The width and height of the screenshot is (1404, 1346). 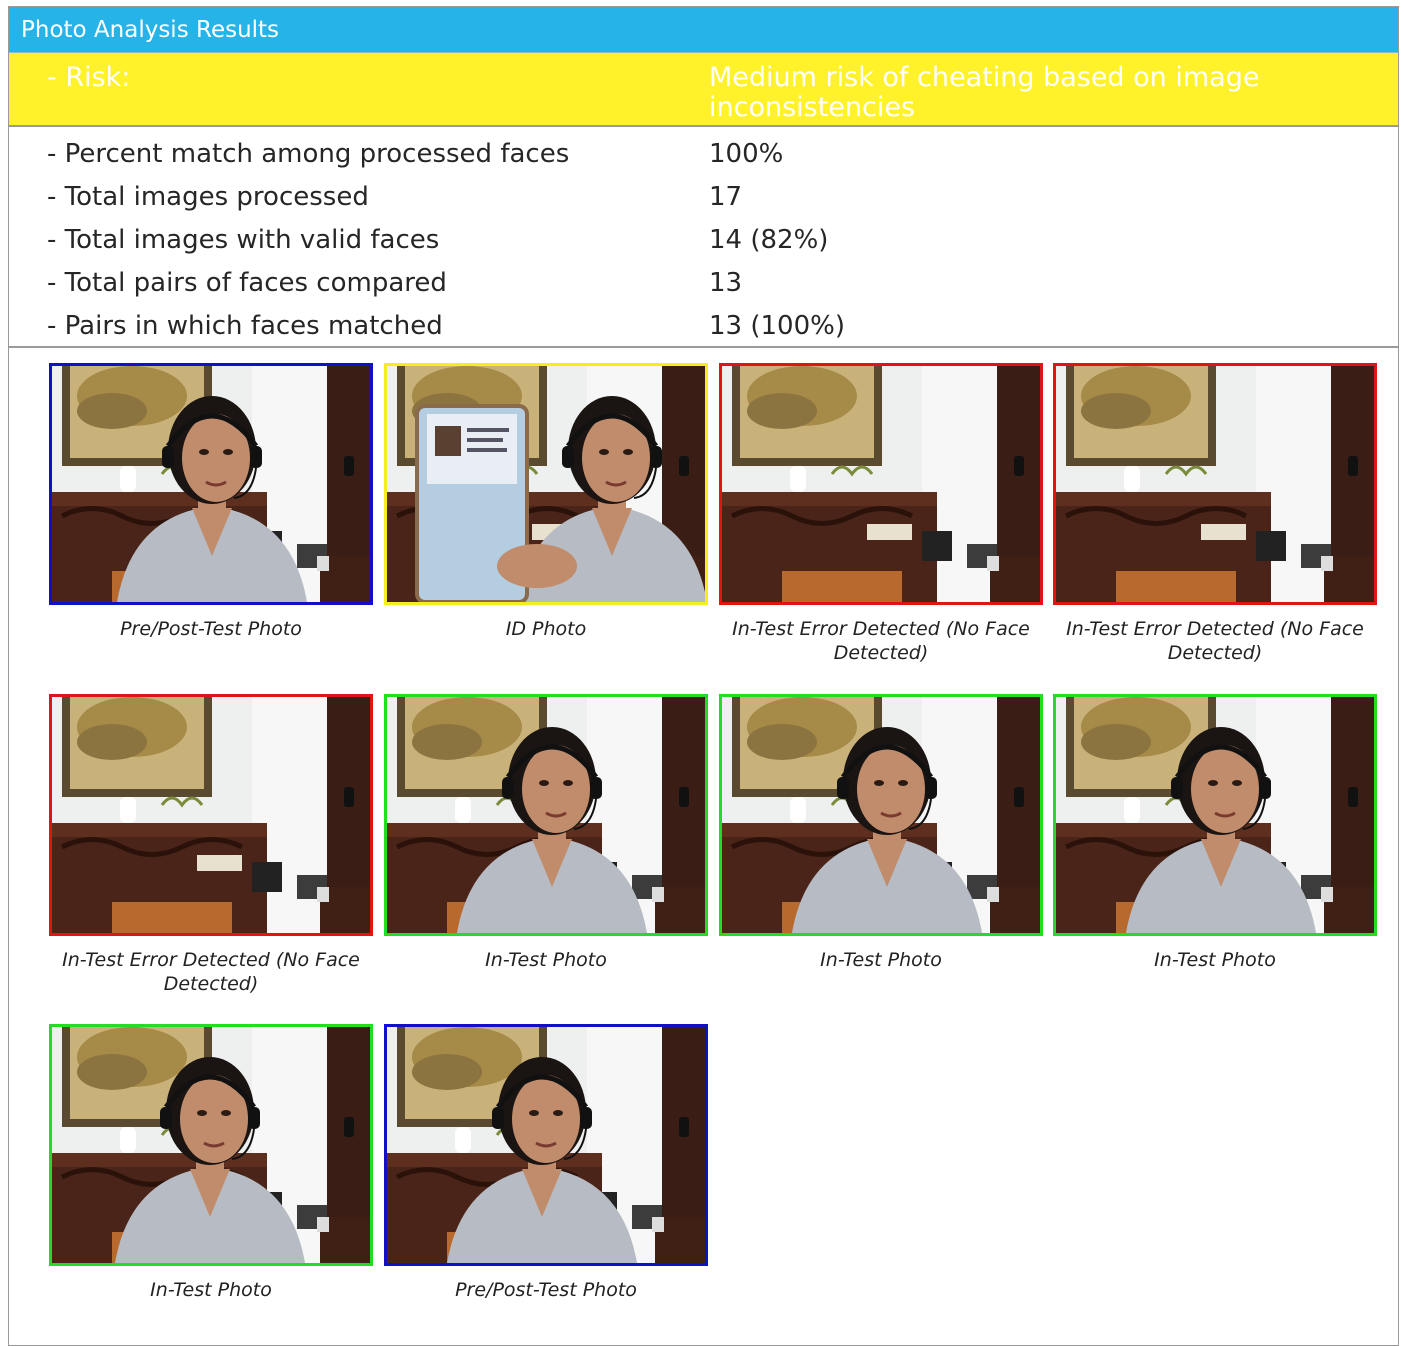 I want to click on stat-value: 14 (82%), so click(x=769, y=240).